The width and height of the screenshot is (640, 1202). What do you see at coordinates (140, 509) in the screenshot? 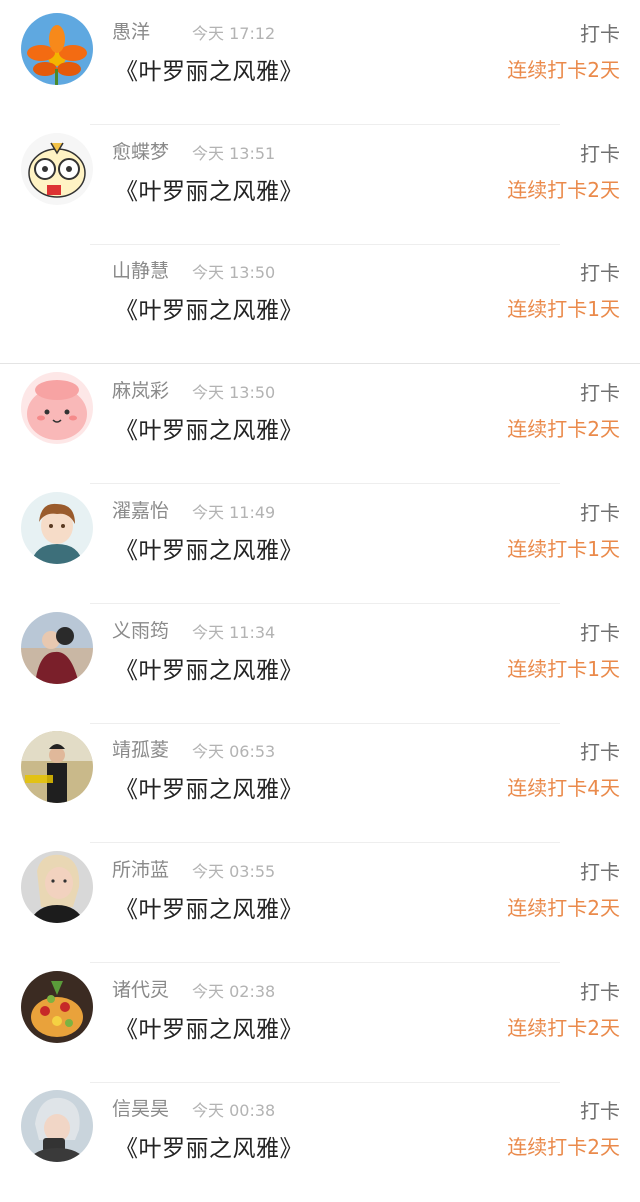
I see `user-name: 濯嘉怡` at bounding box center [140, 509].